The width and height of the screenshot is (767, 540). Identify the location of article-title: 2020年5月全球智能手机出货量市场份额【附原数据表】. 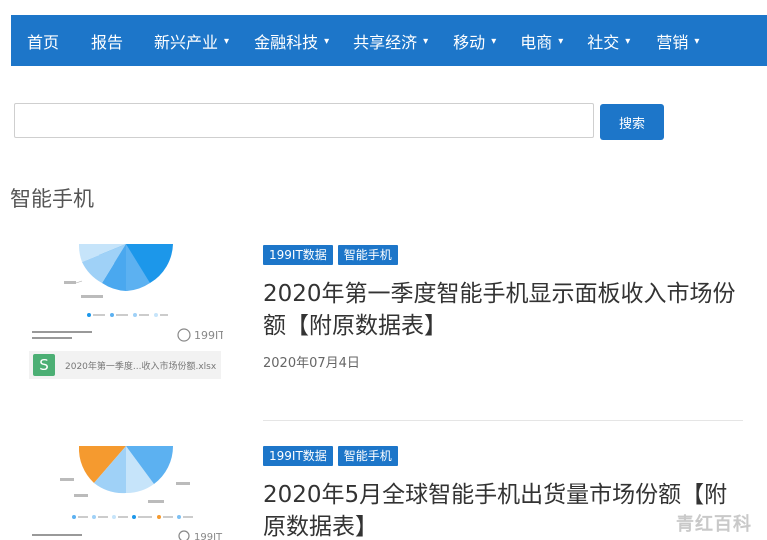
(503, 509).